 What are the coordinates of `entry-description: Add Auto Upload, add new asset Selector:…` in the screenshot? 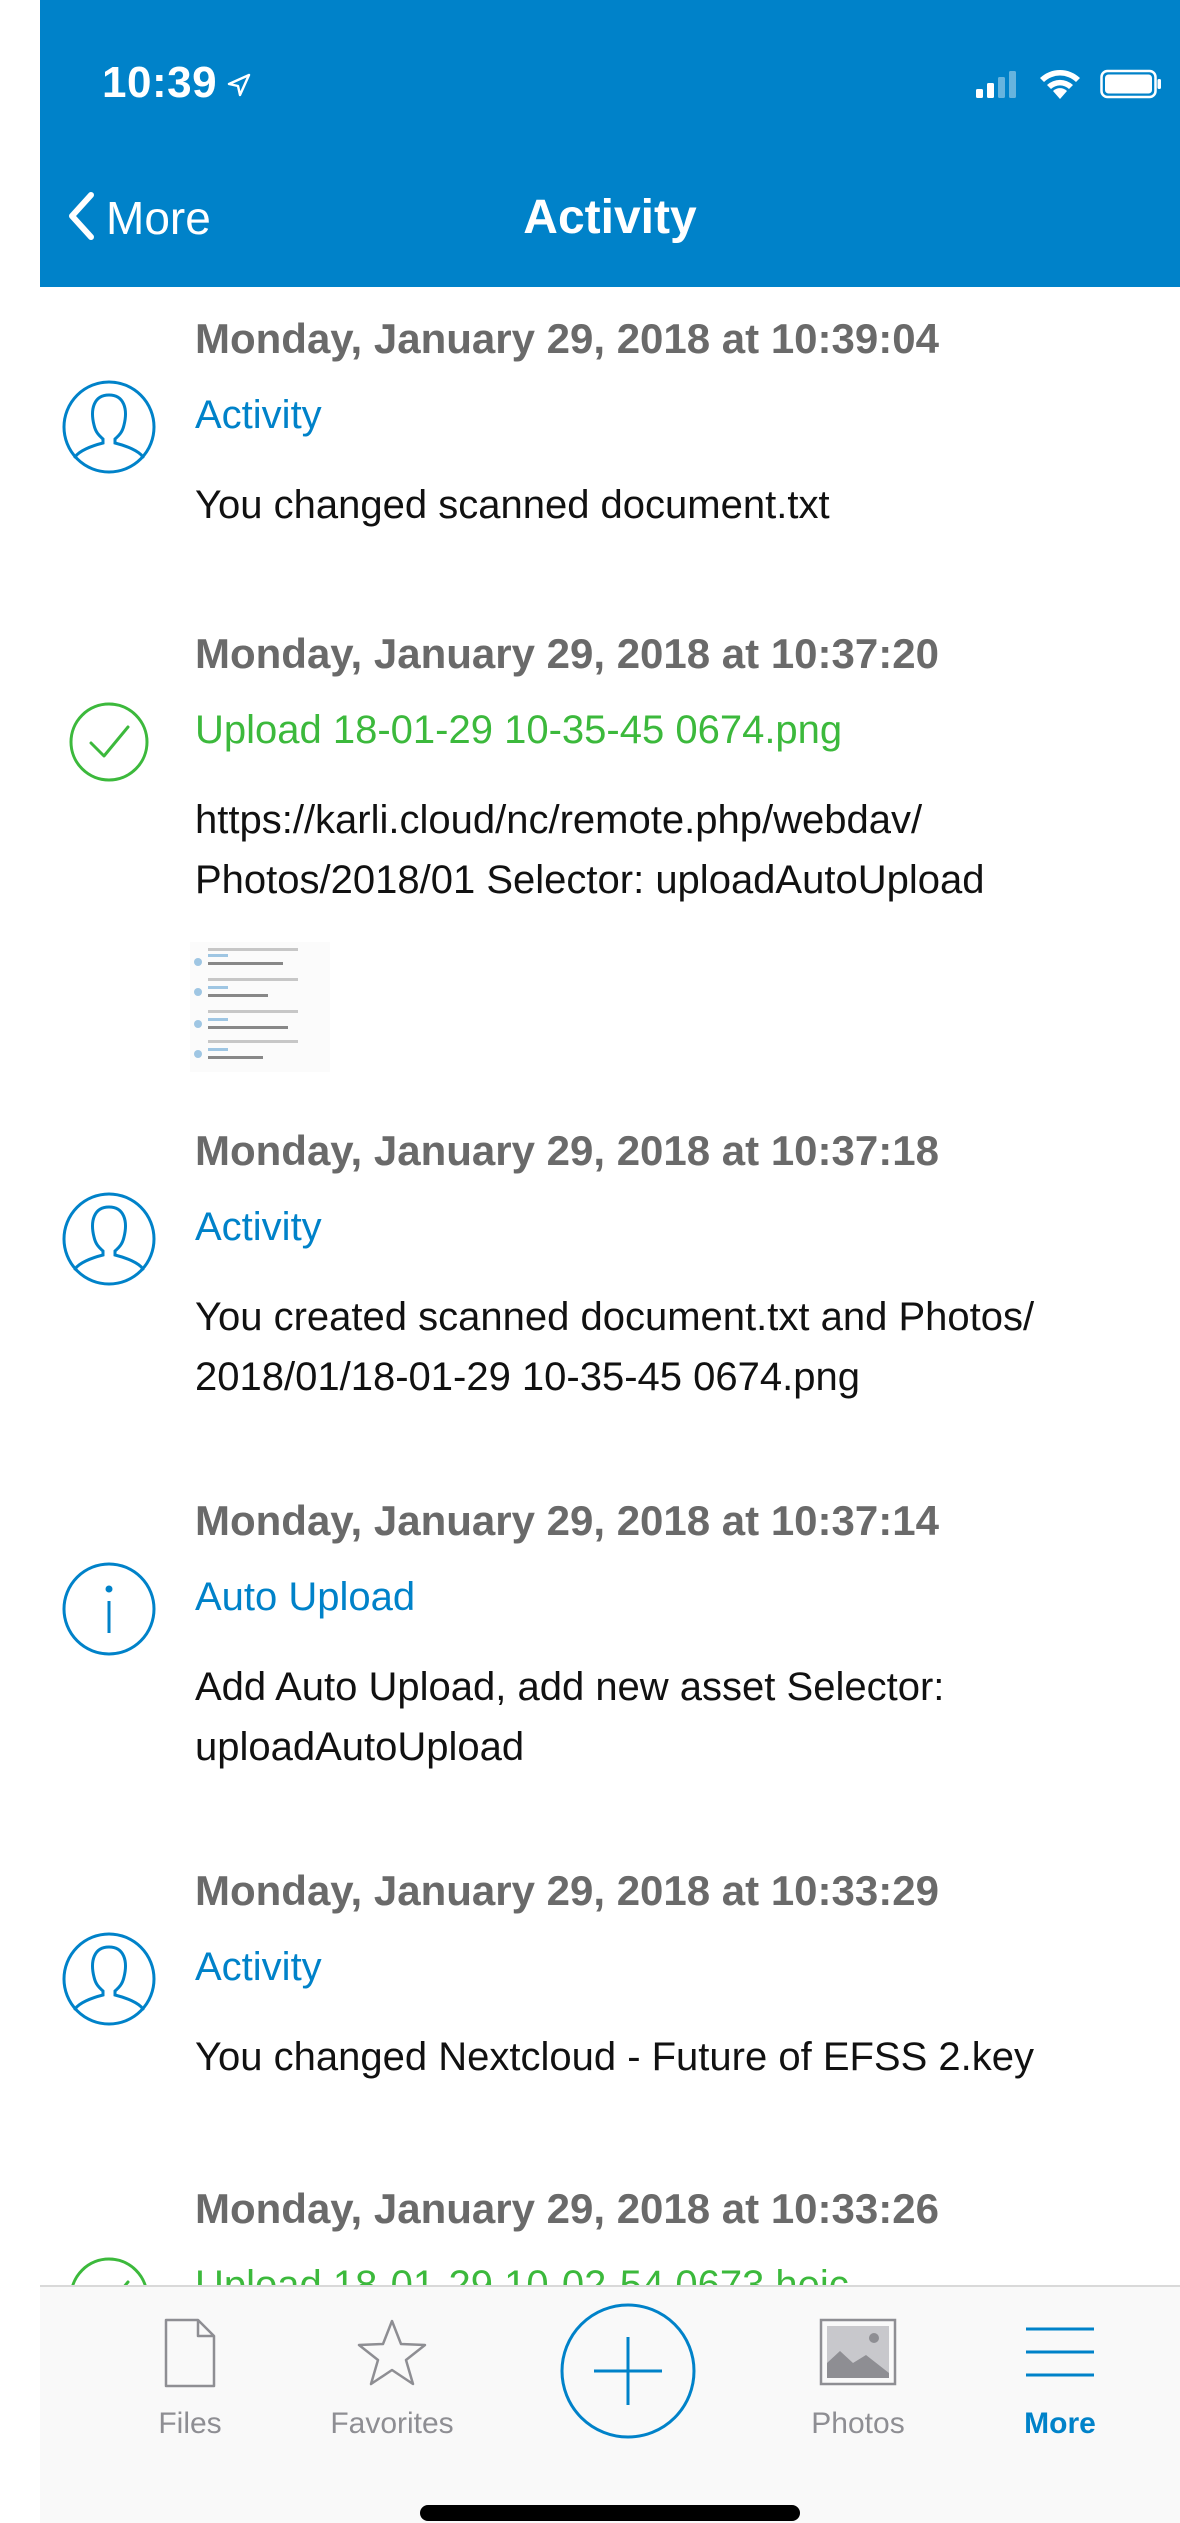 It's located at (570, 1717).